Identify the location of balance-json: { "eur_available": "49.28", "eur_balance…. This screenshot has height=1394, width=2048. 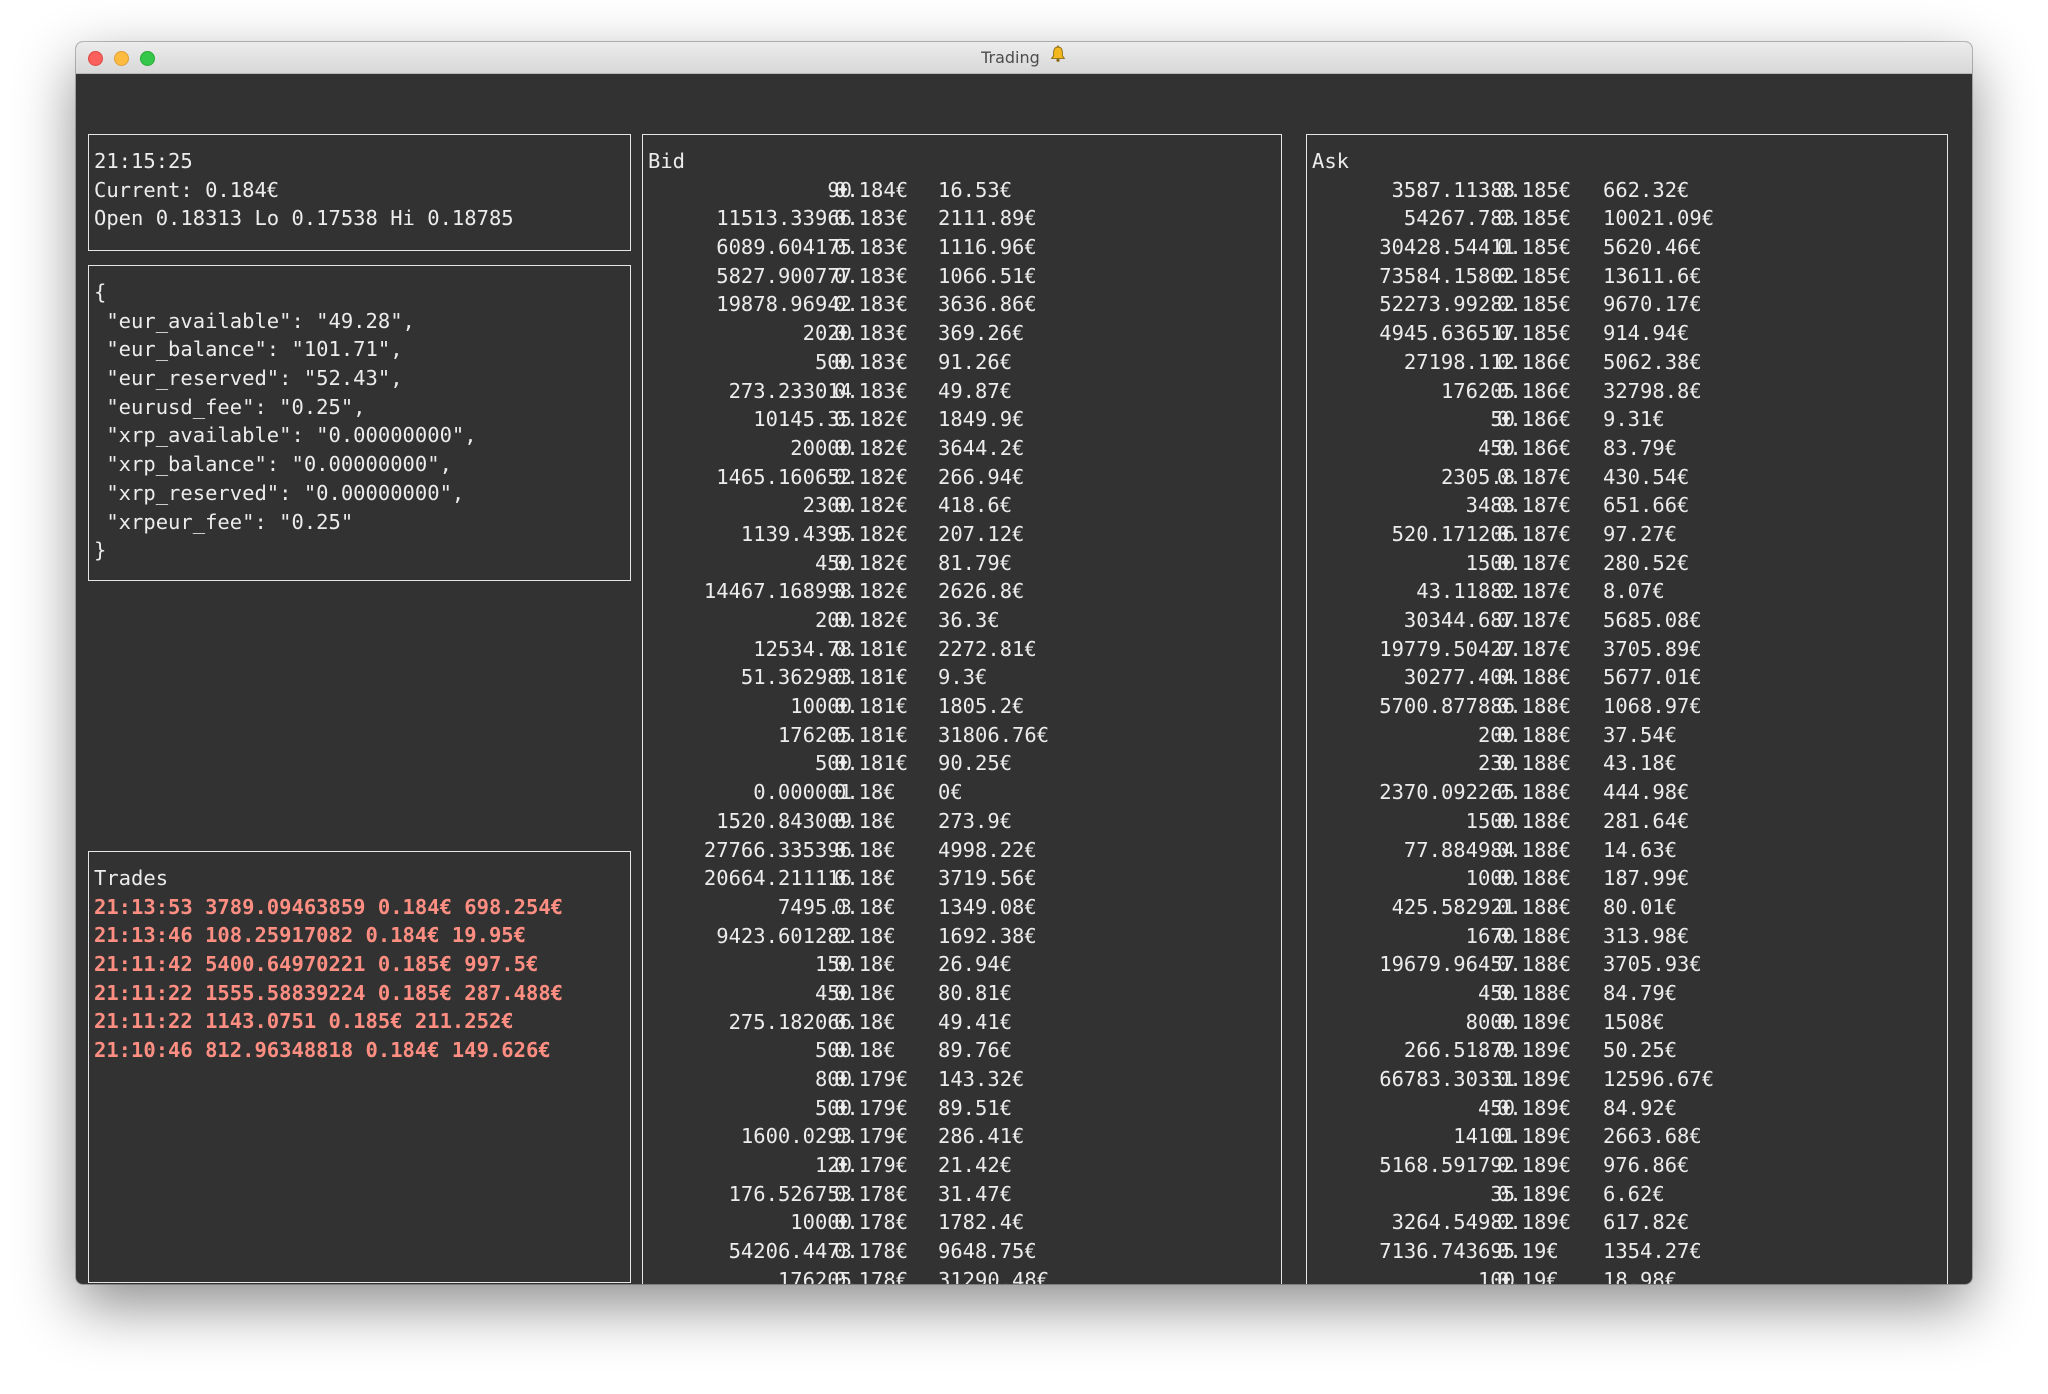
(362, 421).